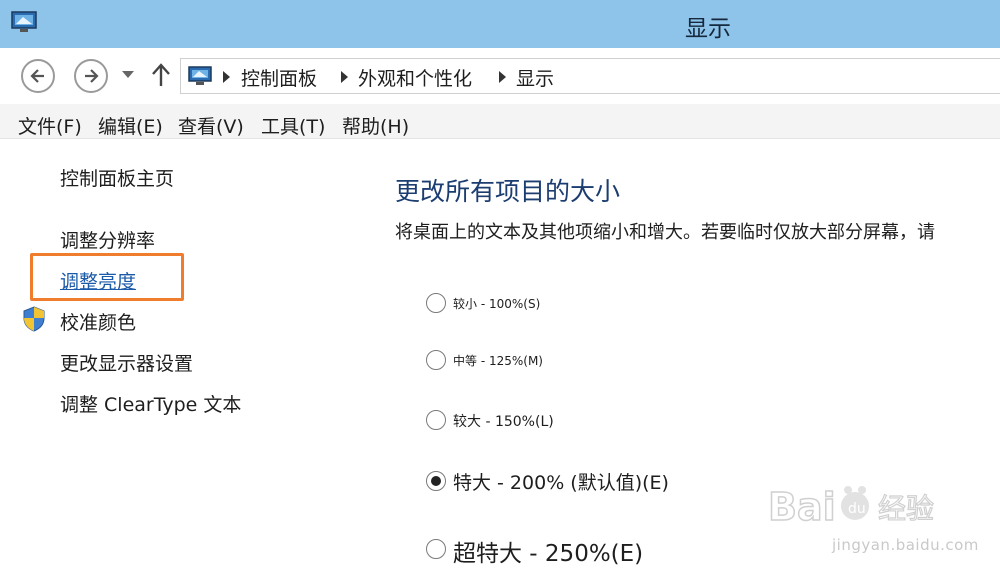 This screenshot has height=580, width=1000. I want to click on title-bar: 显示, so click(500, 24).